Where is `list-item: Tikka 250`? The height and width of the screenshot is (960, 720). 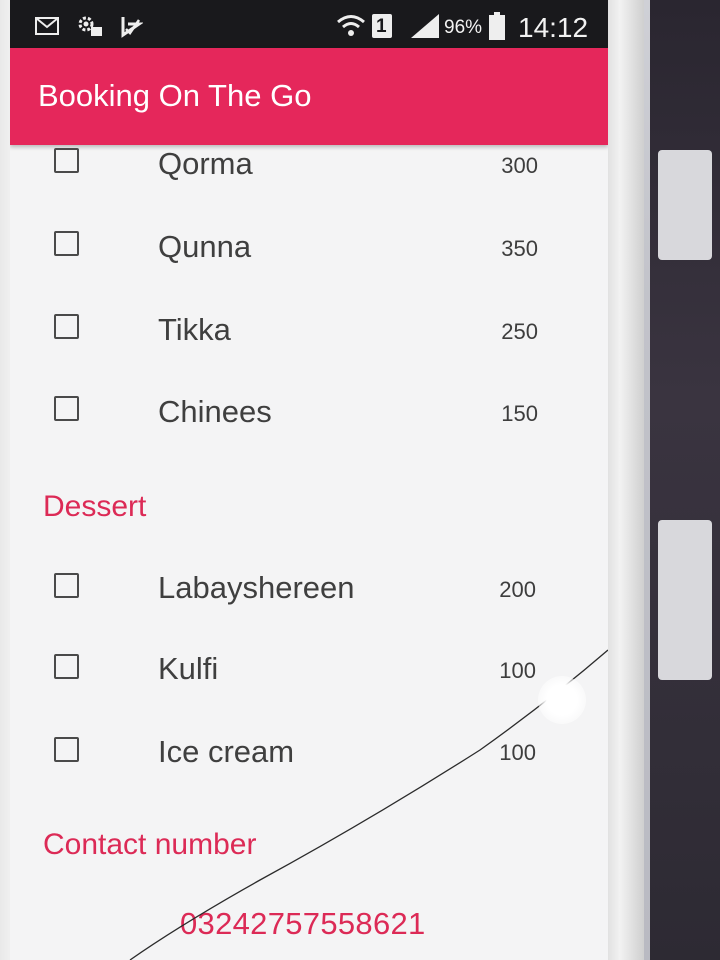
list-item: Tikka 250 is located at coordinates (309, 332).